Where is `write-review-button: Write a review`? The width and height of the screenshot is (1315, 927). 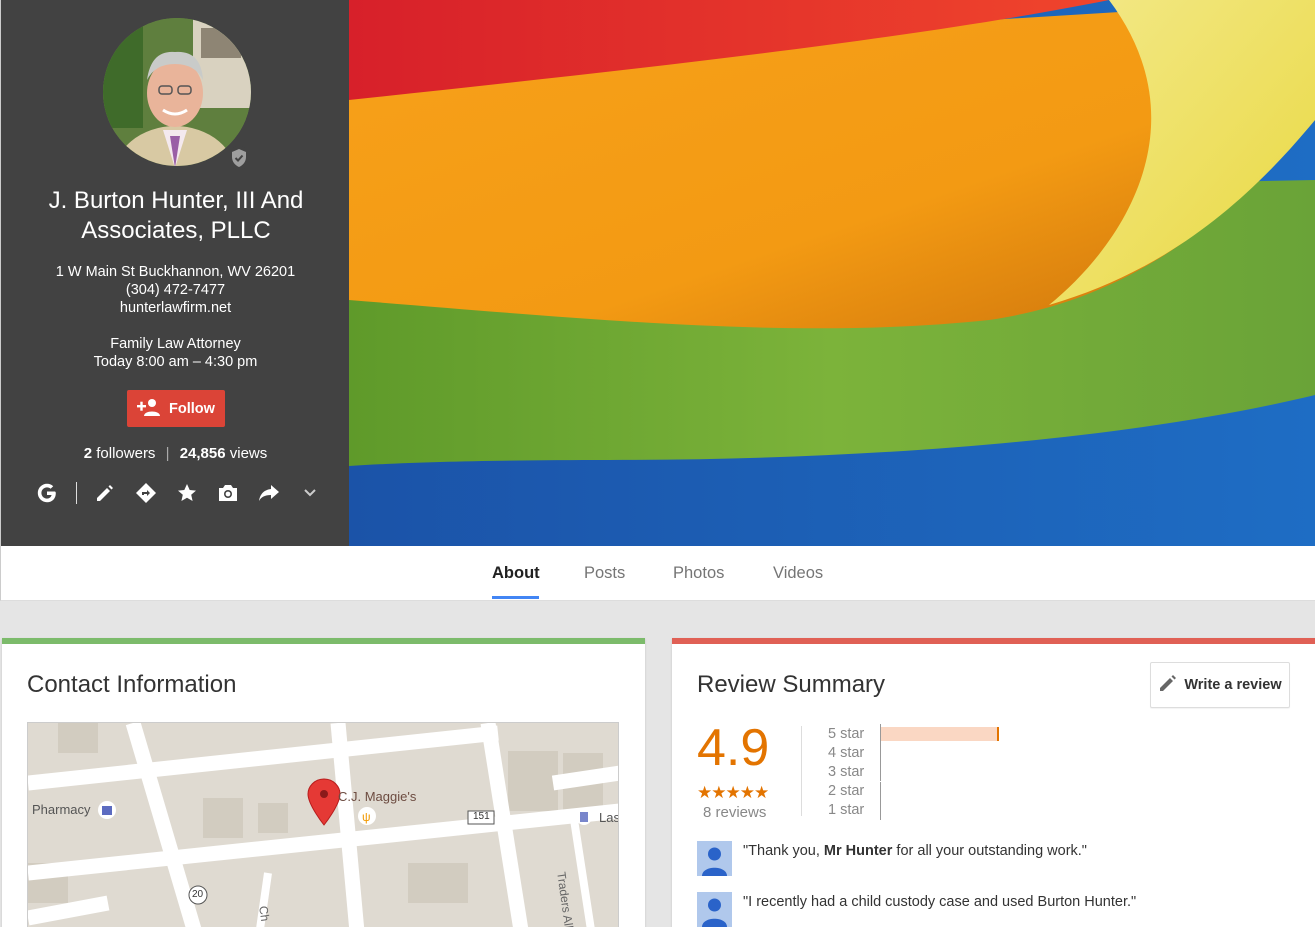 write-review-button: Write a review is located at coordinates (1220, 685).